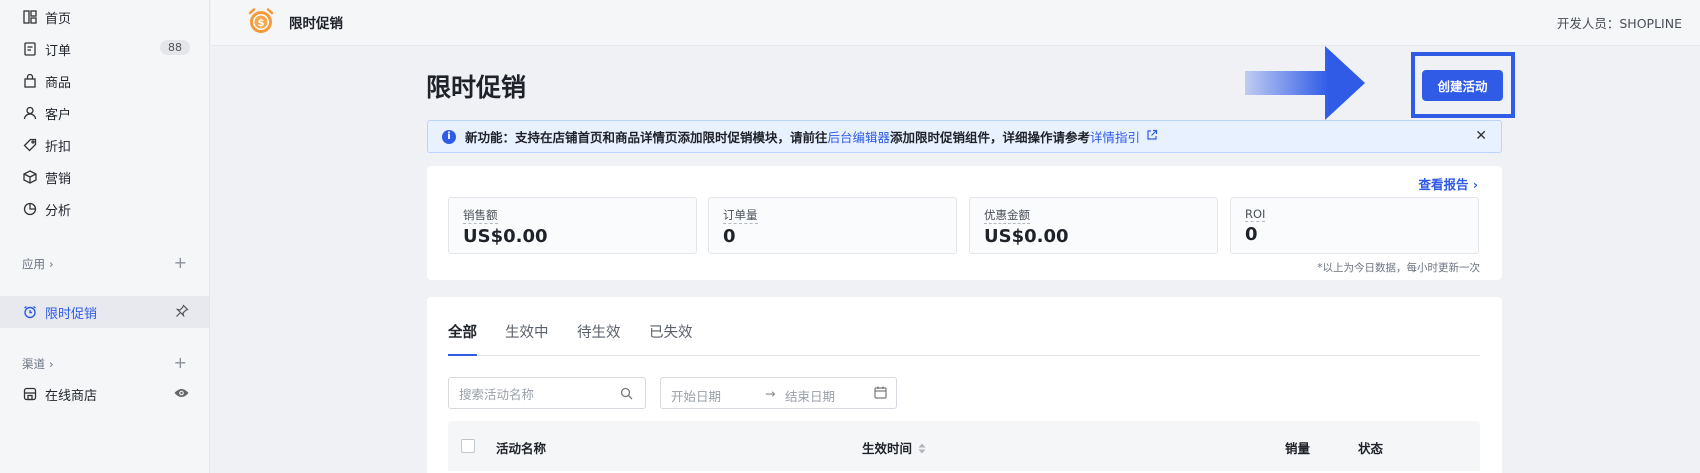 This screenshot has width=1700, height=473. Describe the element at coordinates (894, 447) in the screenshot. I see `column-header-time: 生效时间` at that location.